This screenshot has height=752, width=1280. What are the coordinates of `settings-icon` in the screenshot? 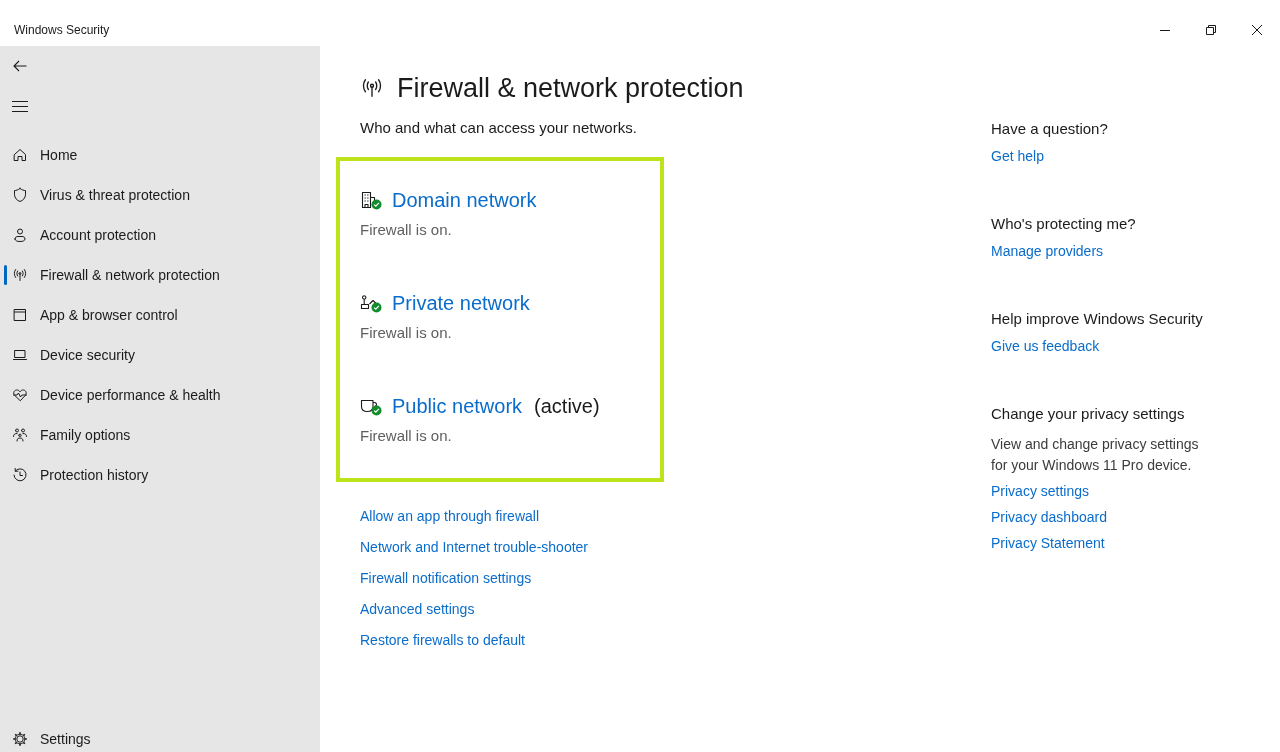 It's located at (20, 739).